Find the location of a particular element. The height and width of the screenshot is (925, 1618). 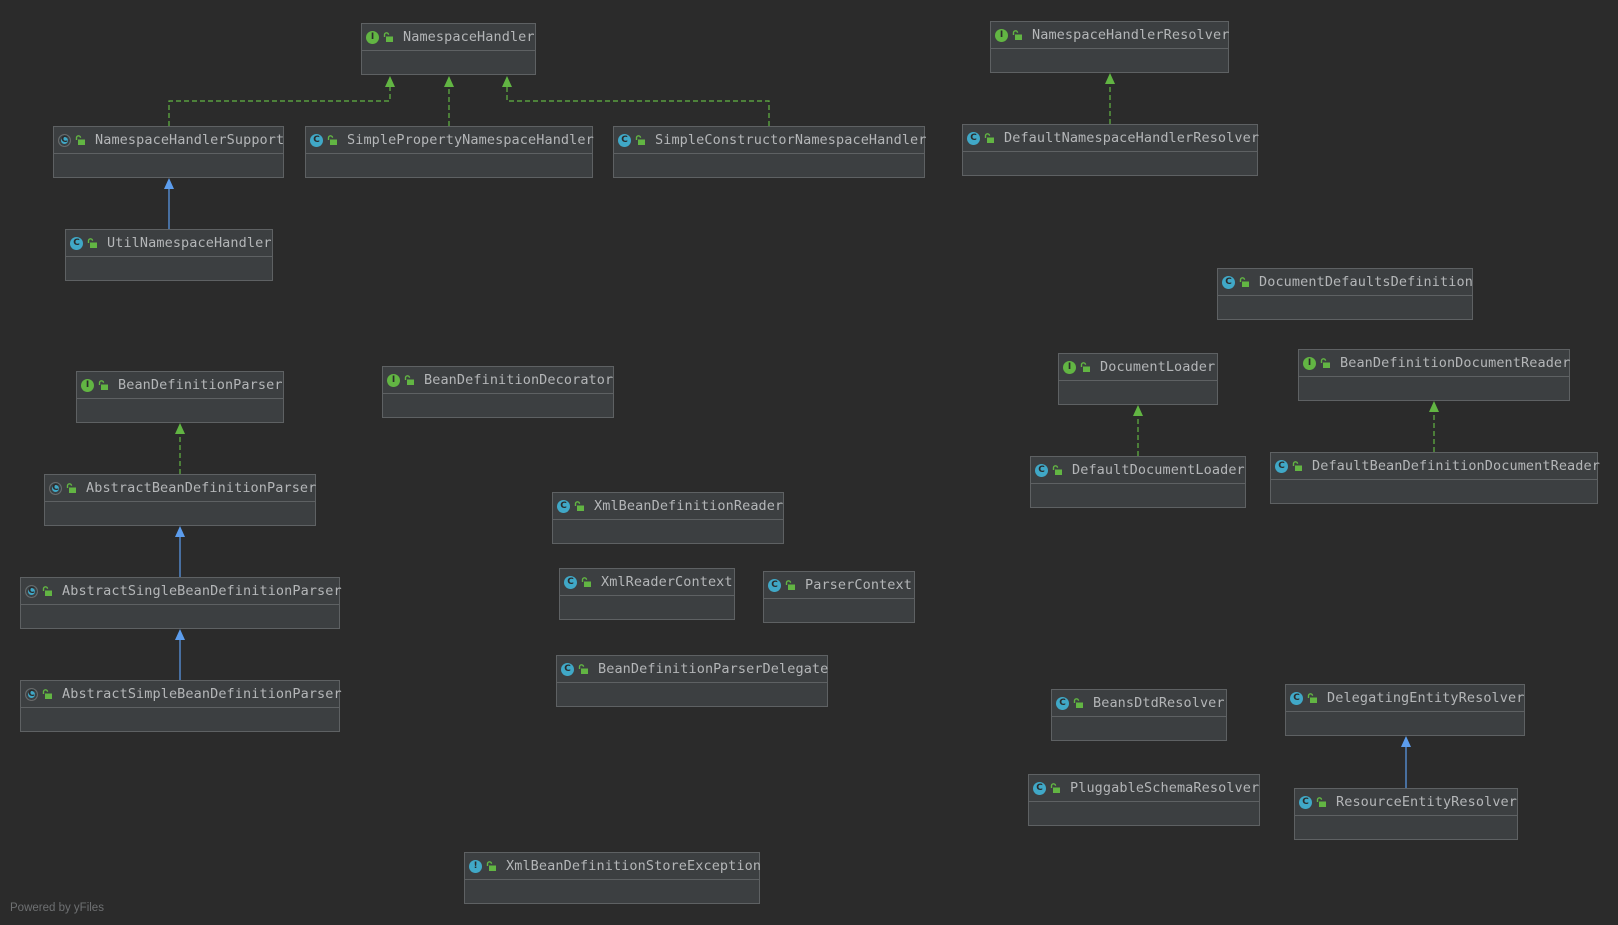

class-node-default-document-loader: C DefaultDocumentLoader is located at coordinates (1138, 482).